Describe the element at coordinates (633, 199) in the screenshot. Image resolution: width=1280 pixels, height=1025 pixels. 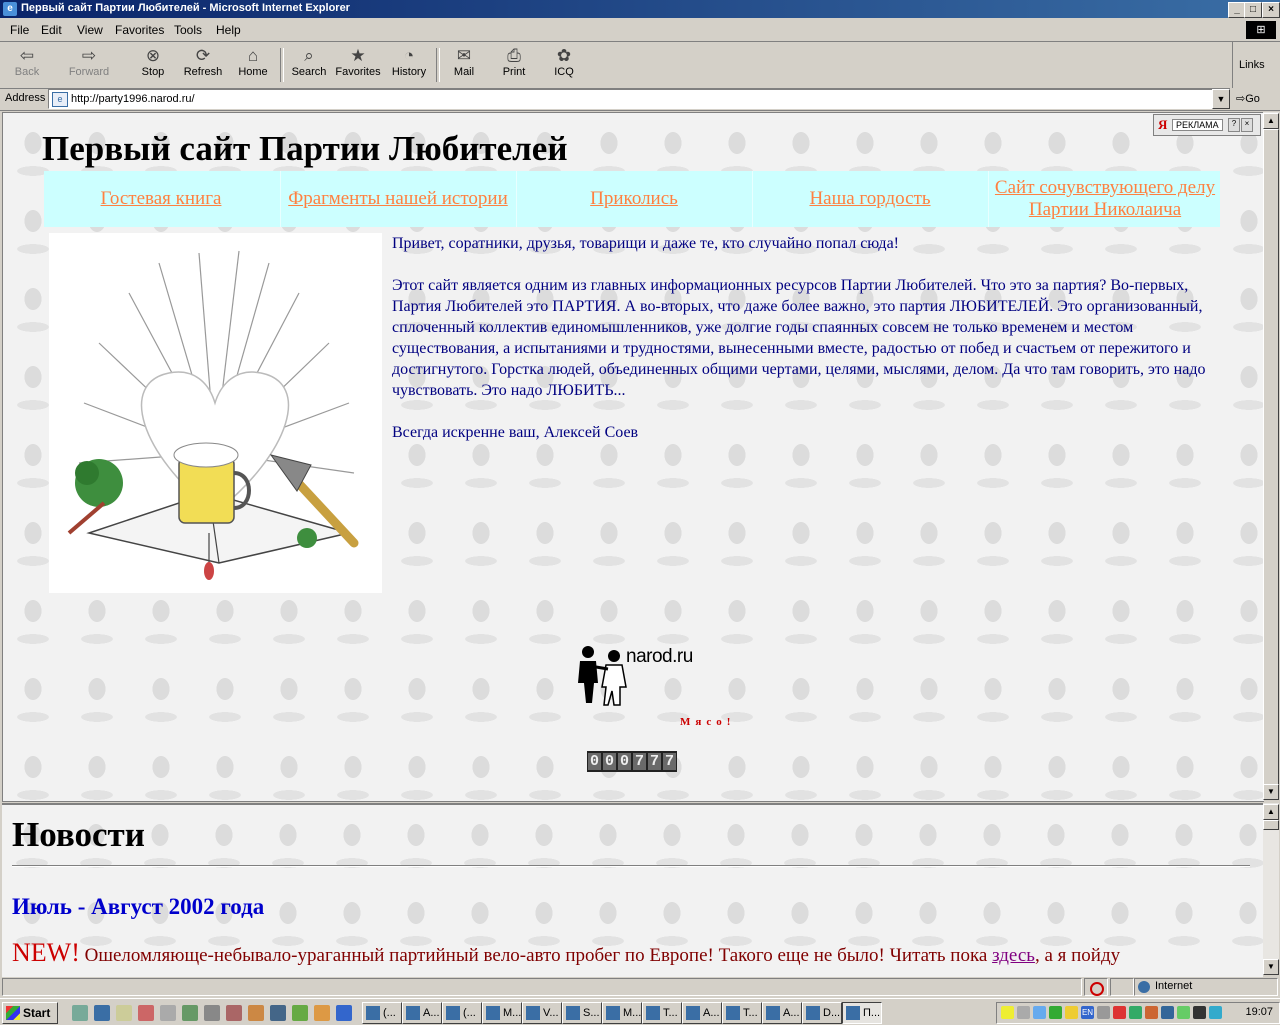
I see `nav-link-jokes: Приколись` at that location.